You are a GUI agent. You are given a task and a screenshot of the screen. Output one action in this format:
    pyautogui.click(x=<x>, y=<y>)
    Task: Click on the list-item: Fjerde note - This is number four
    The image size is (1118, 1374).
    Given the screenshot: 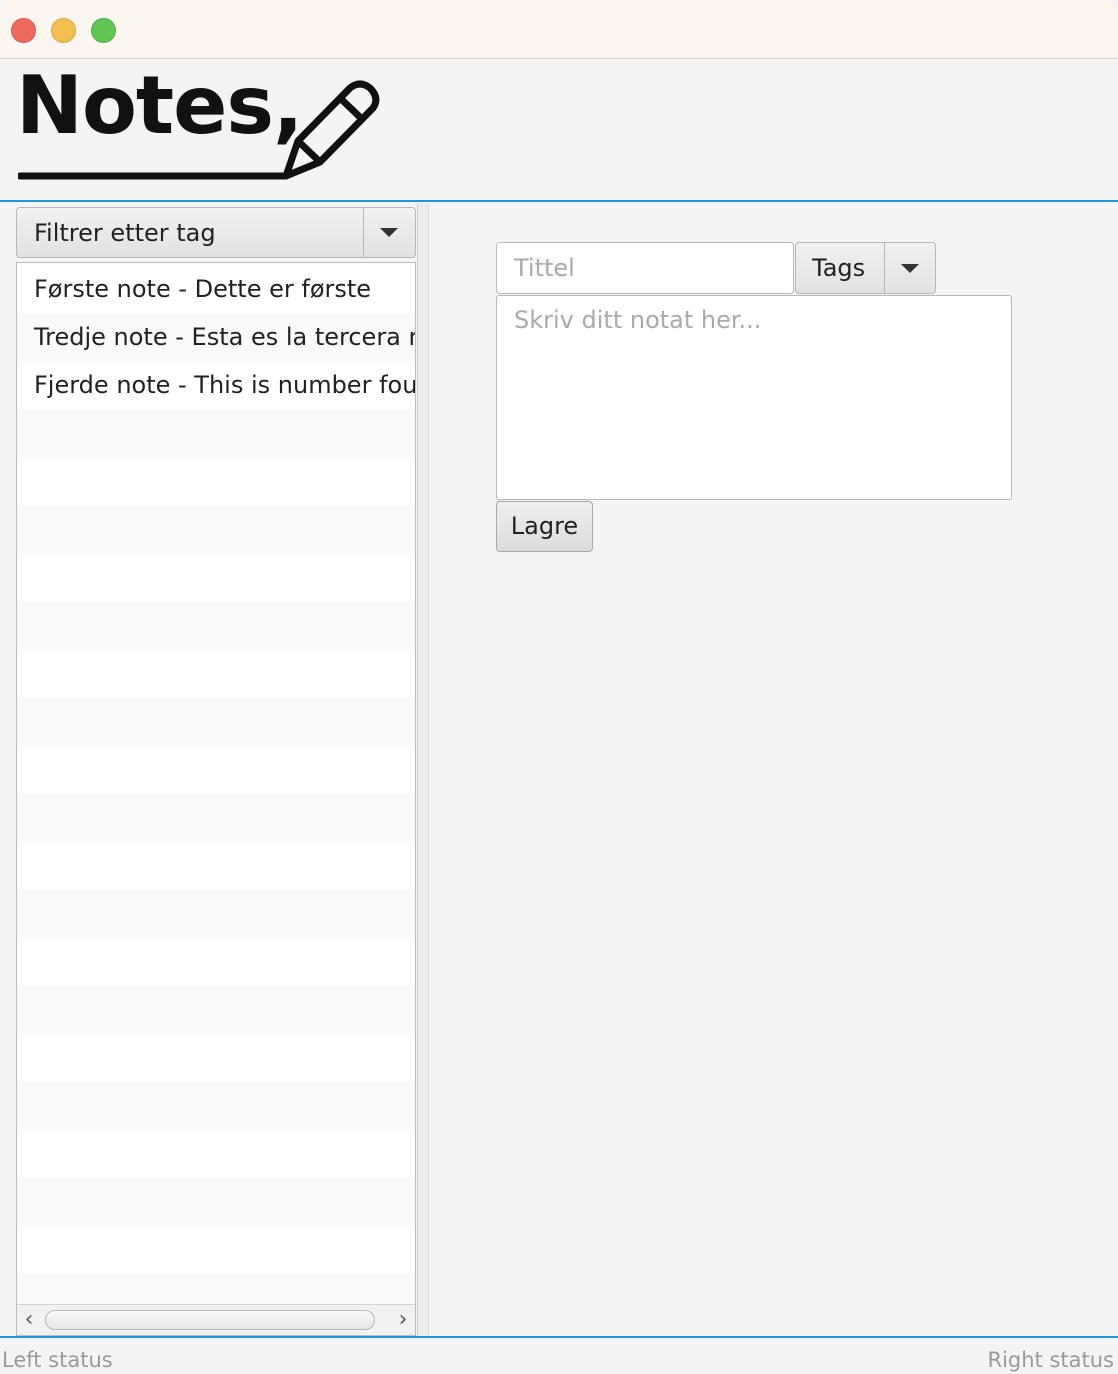 What is the action you would take?
    pyautogui.click(x=216, y=385)
    